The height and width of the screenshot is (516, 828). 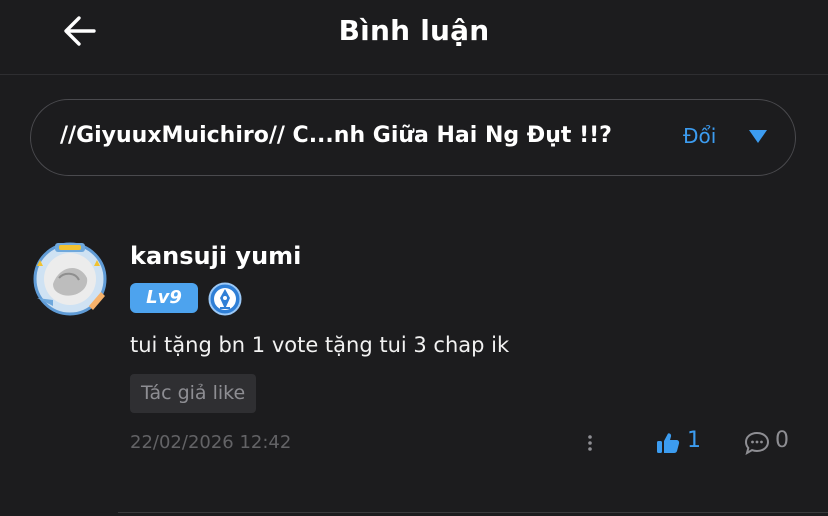 What do you see at coordinates (164, 298) in the screenshot?
I see `level-badge: Lv9` at bounding box center [164, 298].